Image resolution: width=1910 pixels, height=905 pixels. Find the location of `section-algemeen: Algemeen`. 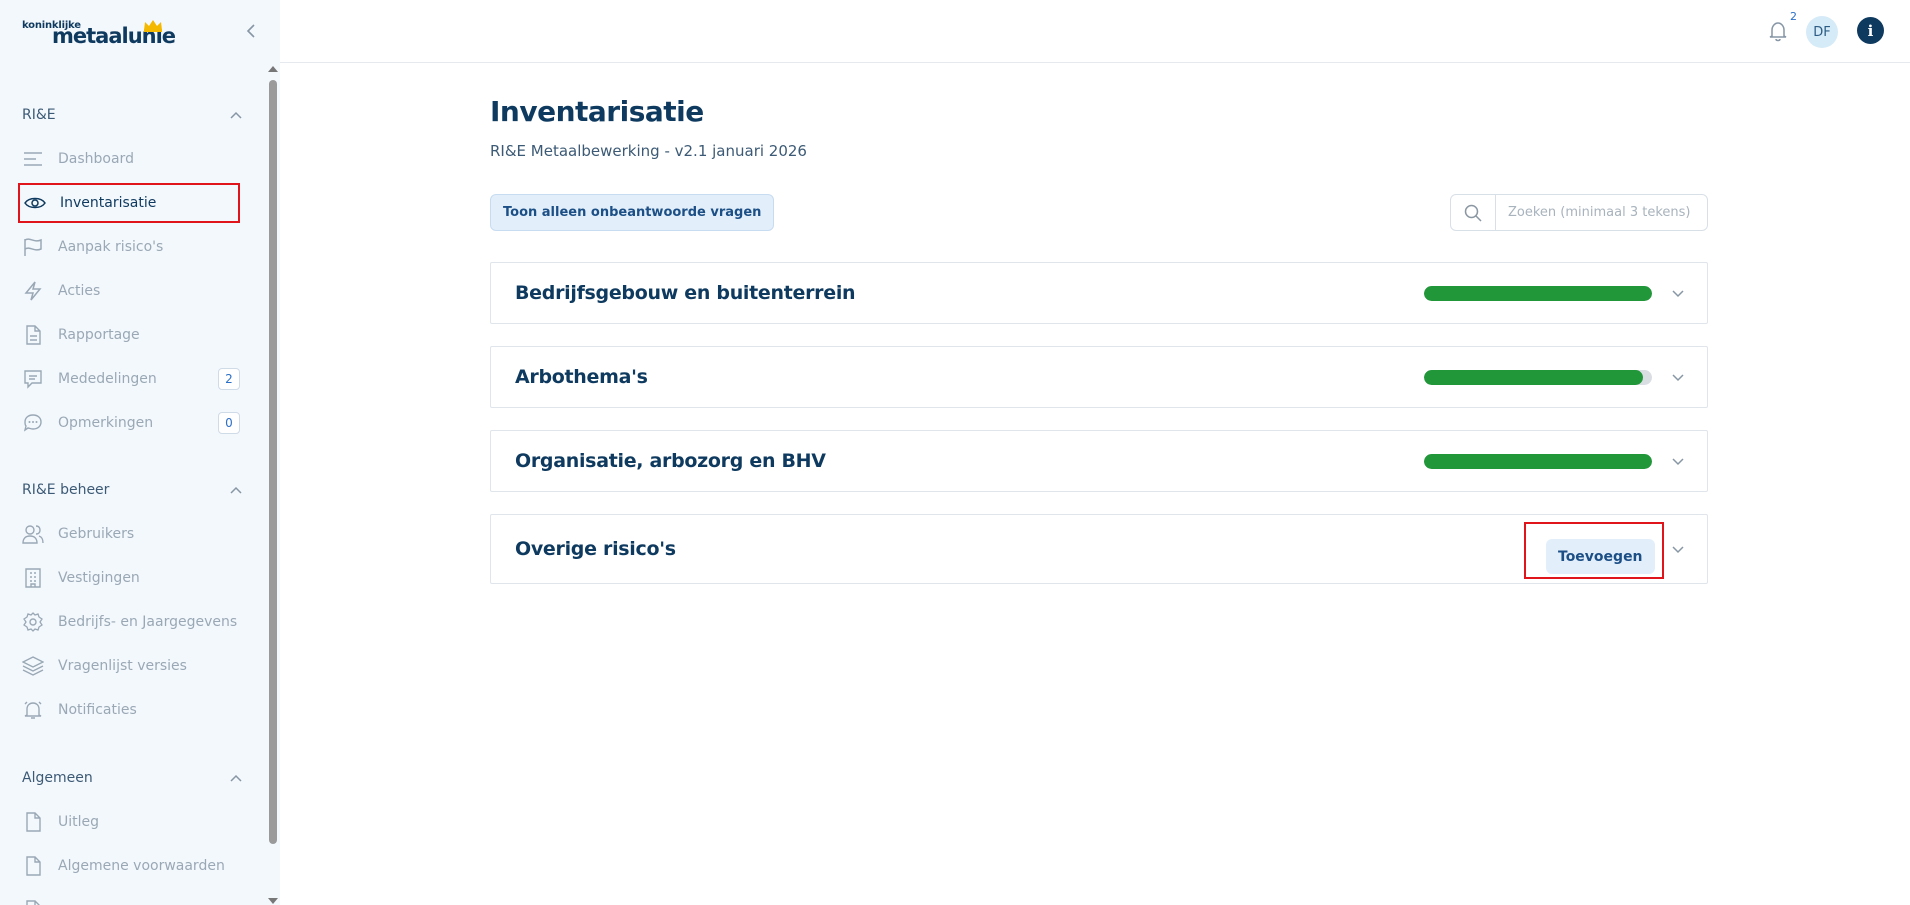

section-algemeen: Algemeen is located at coordinates (132, 778).